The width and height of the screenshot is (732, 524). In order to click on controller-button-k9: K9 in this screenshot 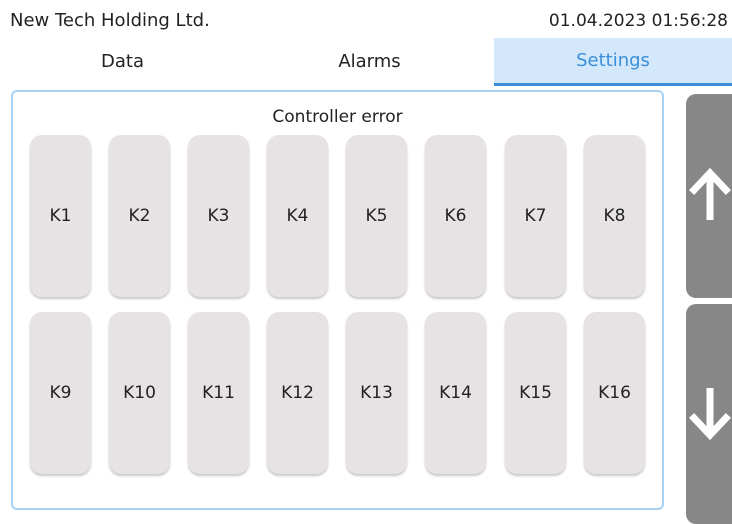, I will do `click(60, 393)`.